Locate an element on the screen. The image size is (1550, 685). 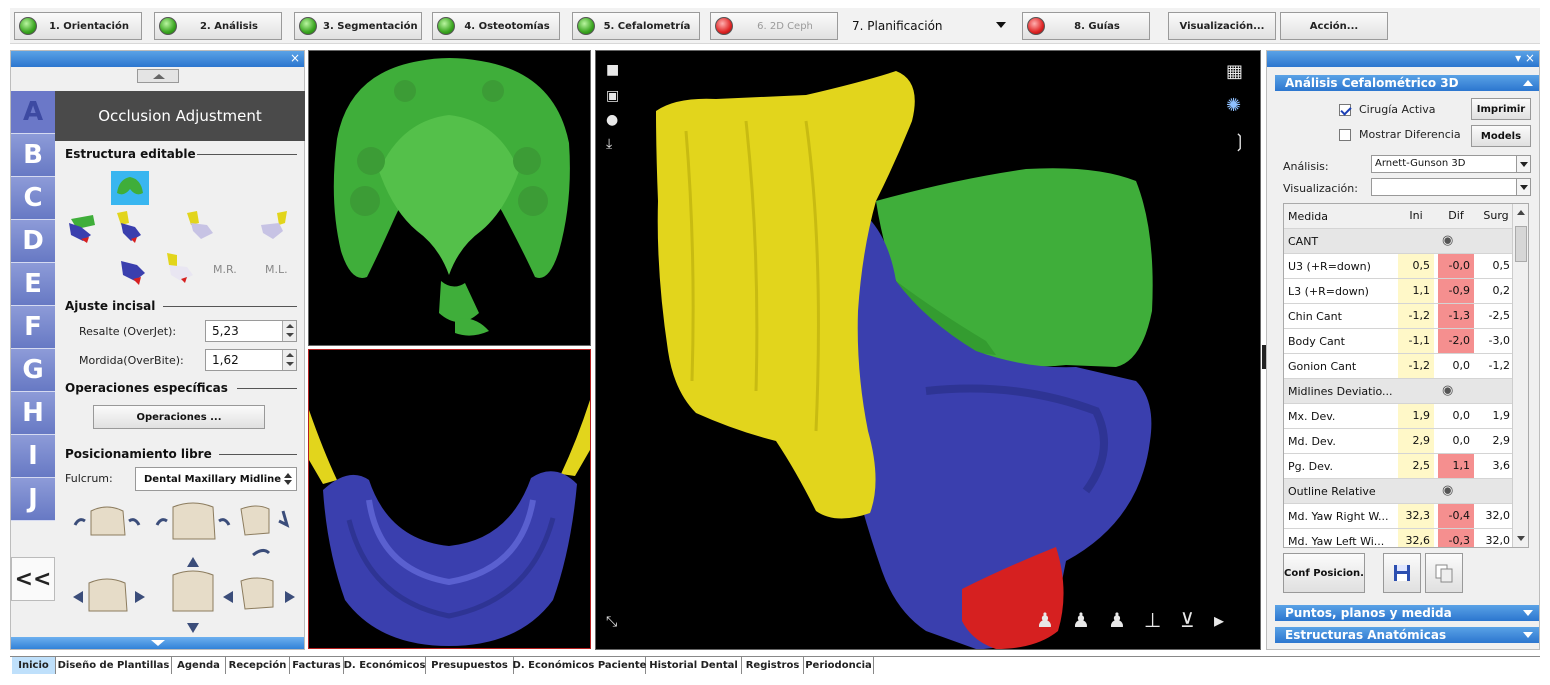
step-cefalometria-button: 5. Cefalometría is located at coordinates (636, 26).